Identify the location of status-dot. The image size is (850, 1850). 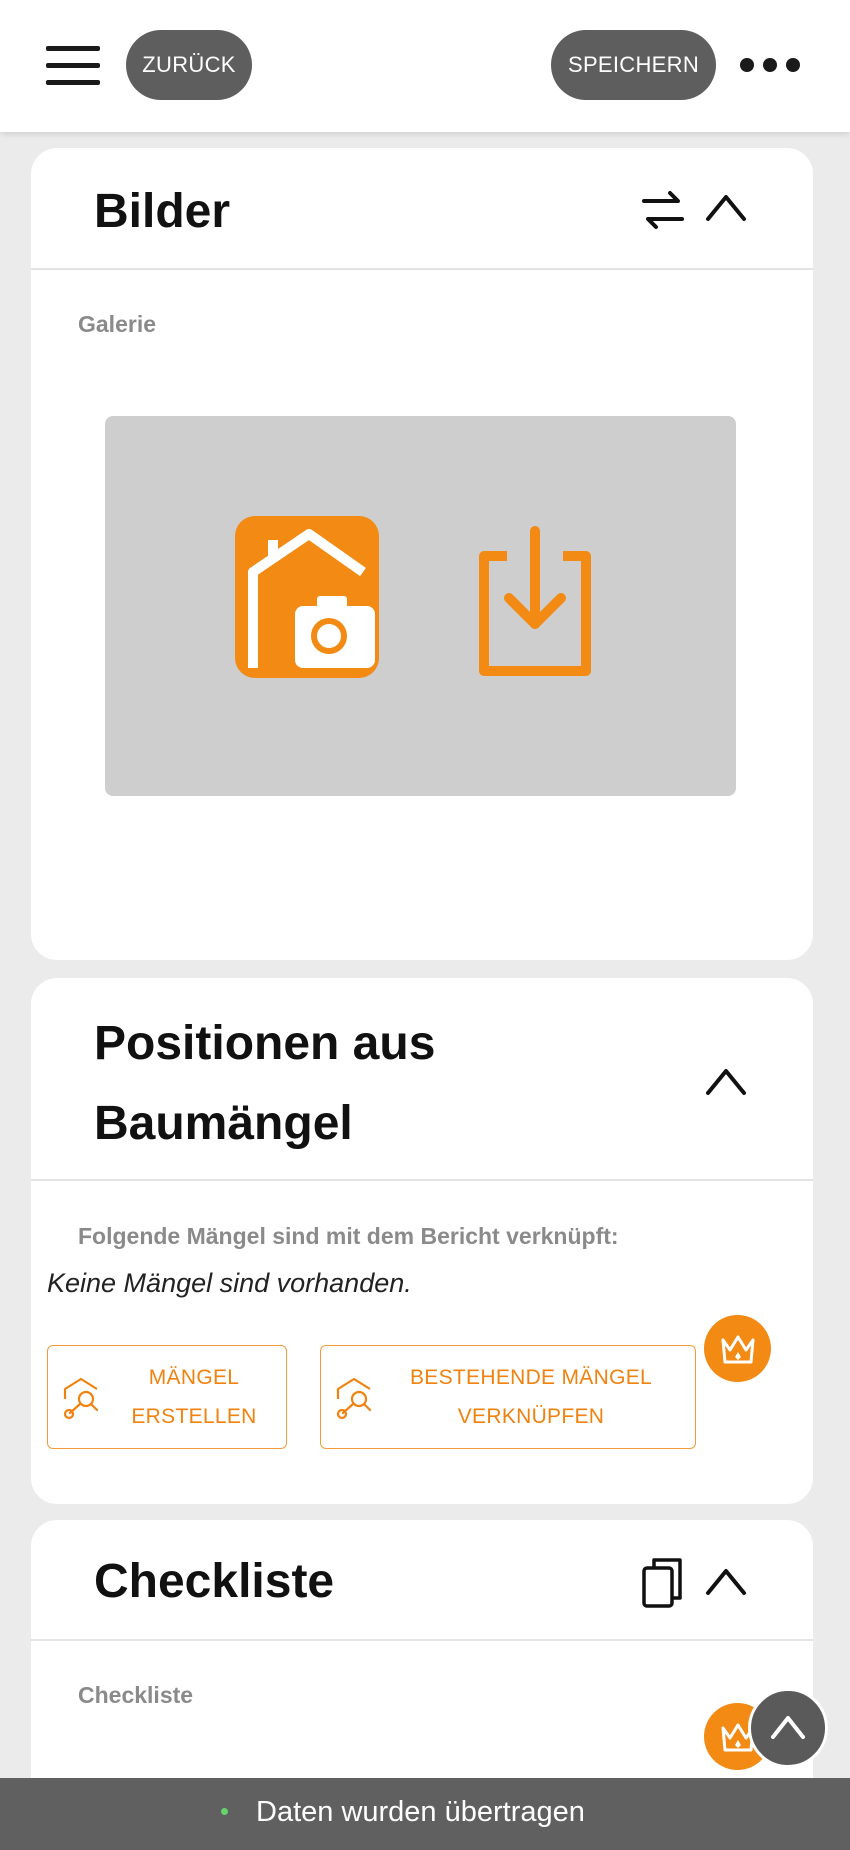
(224, 1811).